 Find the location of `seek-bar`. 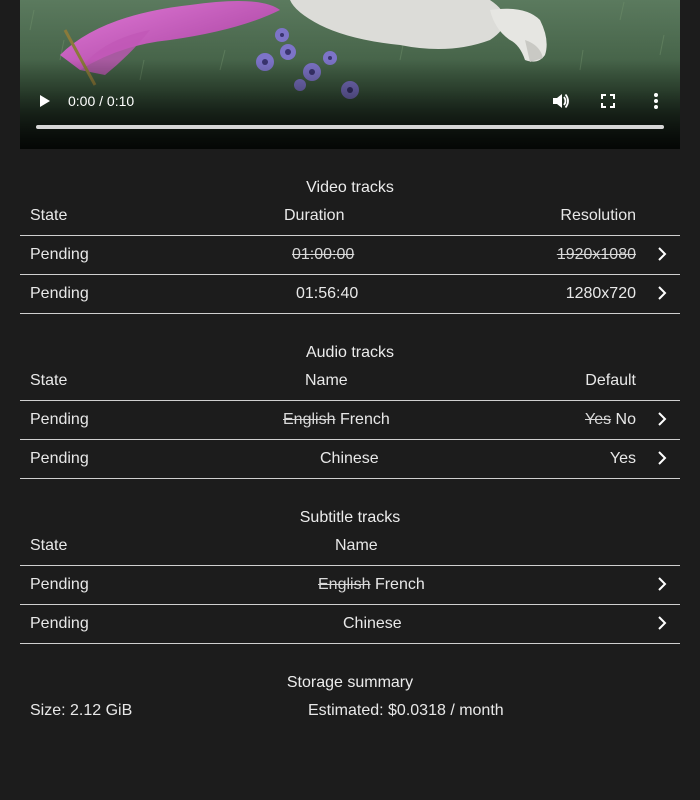

seek-bar is located at coordinates (350, 127).